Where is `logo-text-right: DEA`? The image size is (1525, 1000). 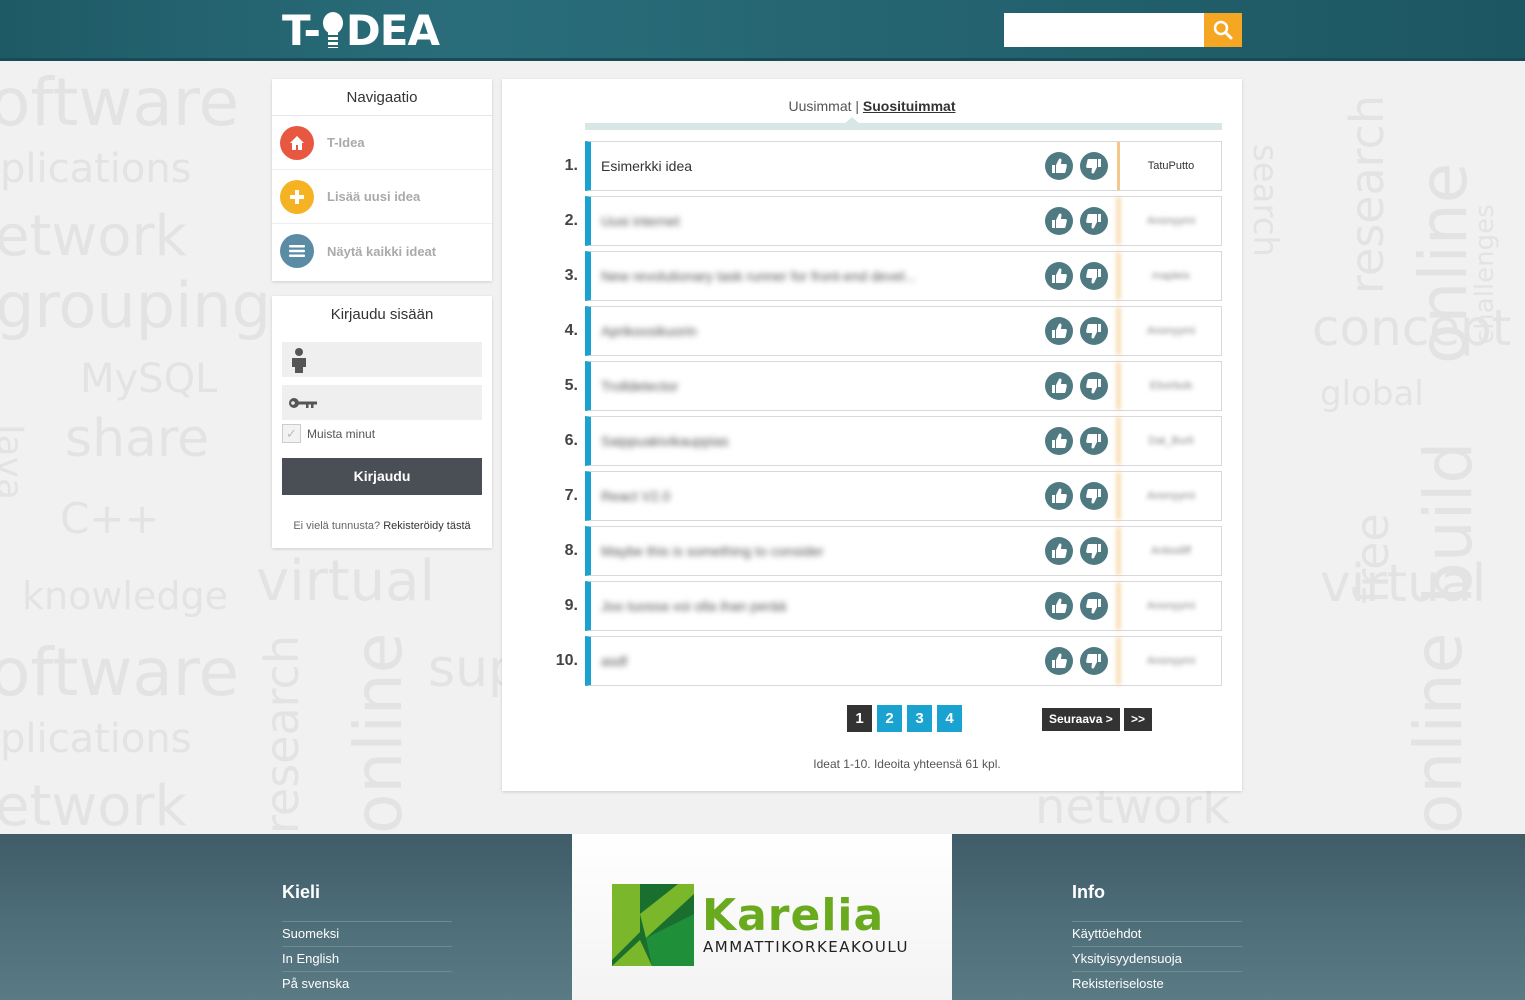 logo-text-right: DEA is located at coordinates (392, 30).